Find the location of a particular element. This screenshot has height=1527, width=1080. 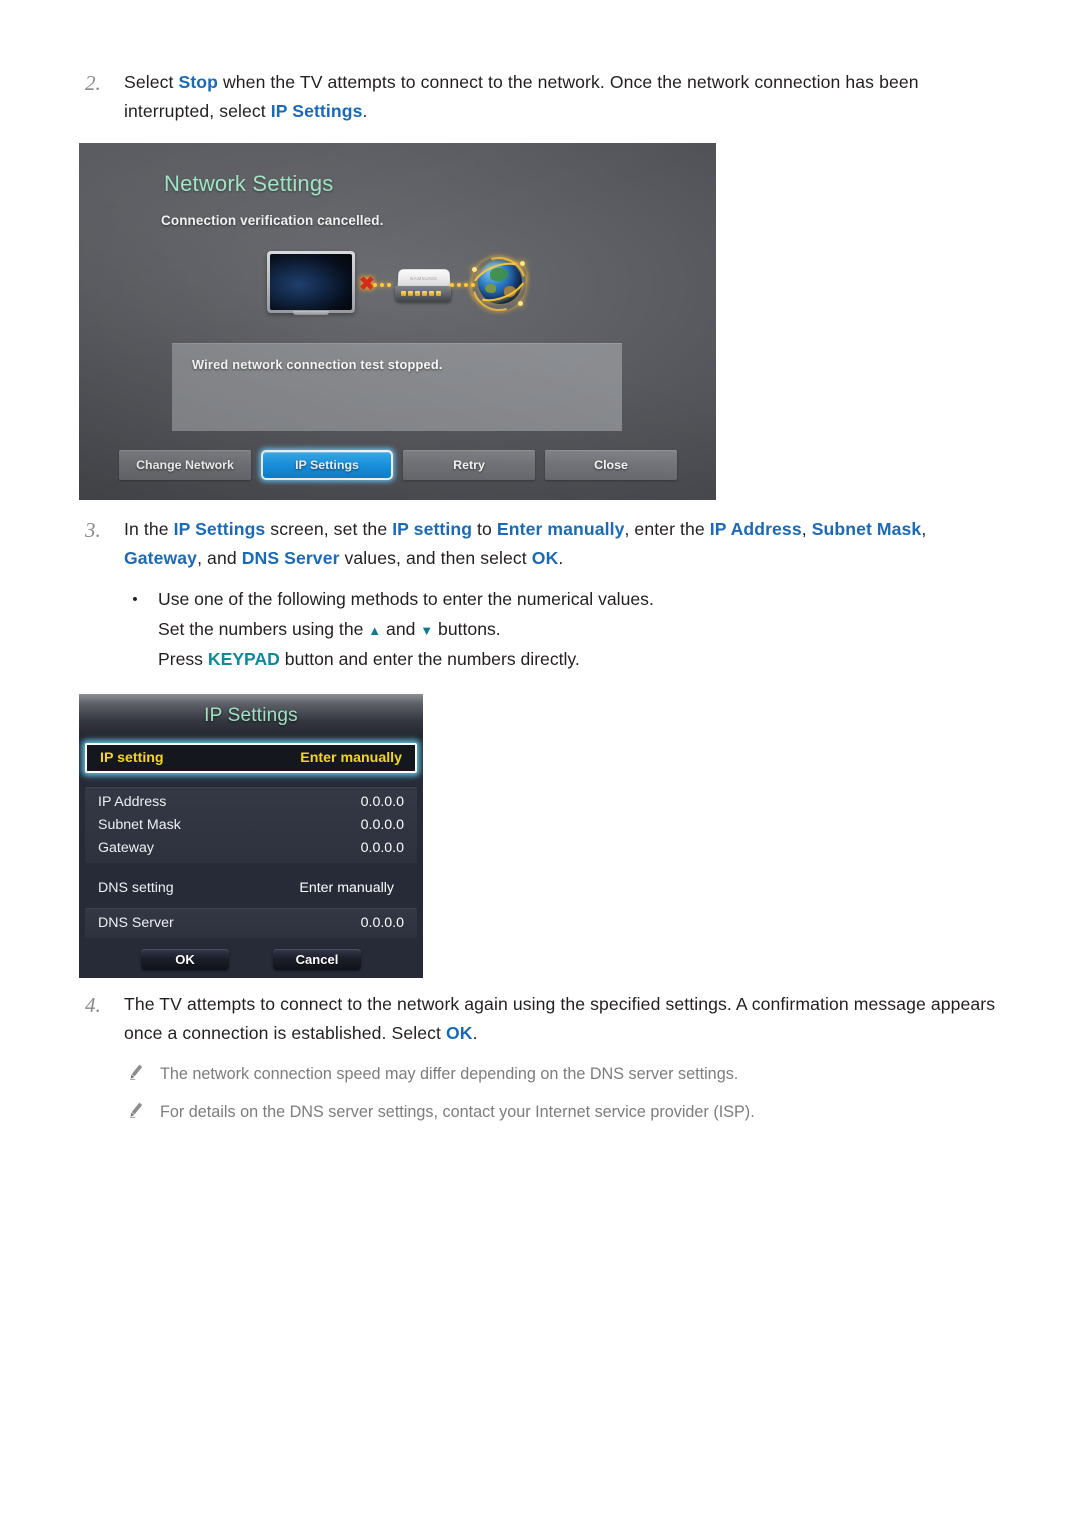

ip-setting-row: IP setting Enter manually is located at coordinates (251, 758).